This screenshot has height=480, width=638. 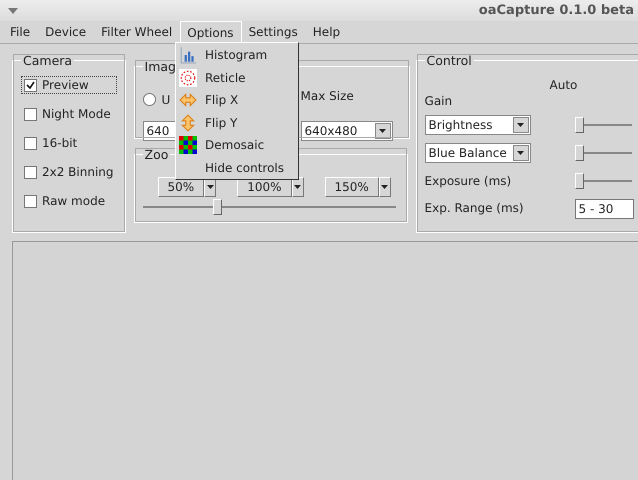 What do you see at coordinates (474, 209) in the screenshot?
I see `field-label: Exp. Range (ms)` at bounding box center [474, 209].